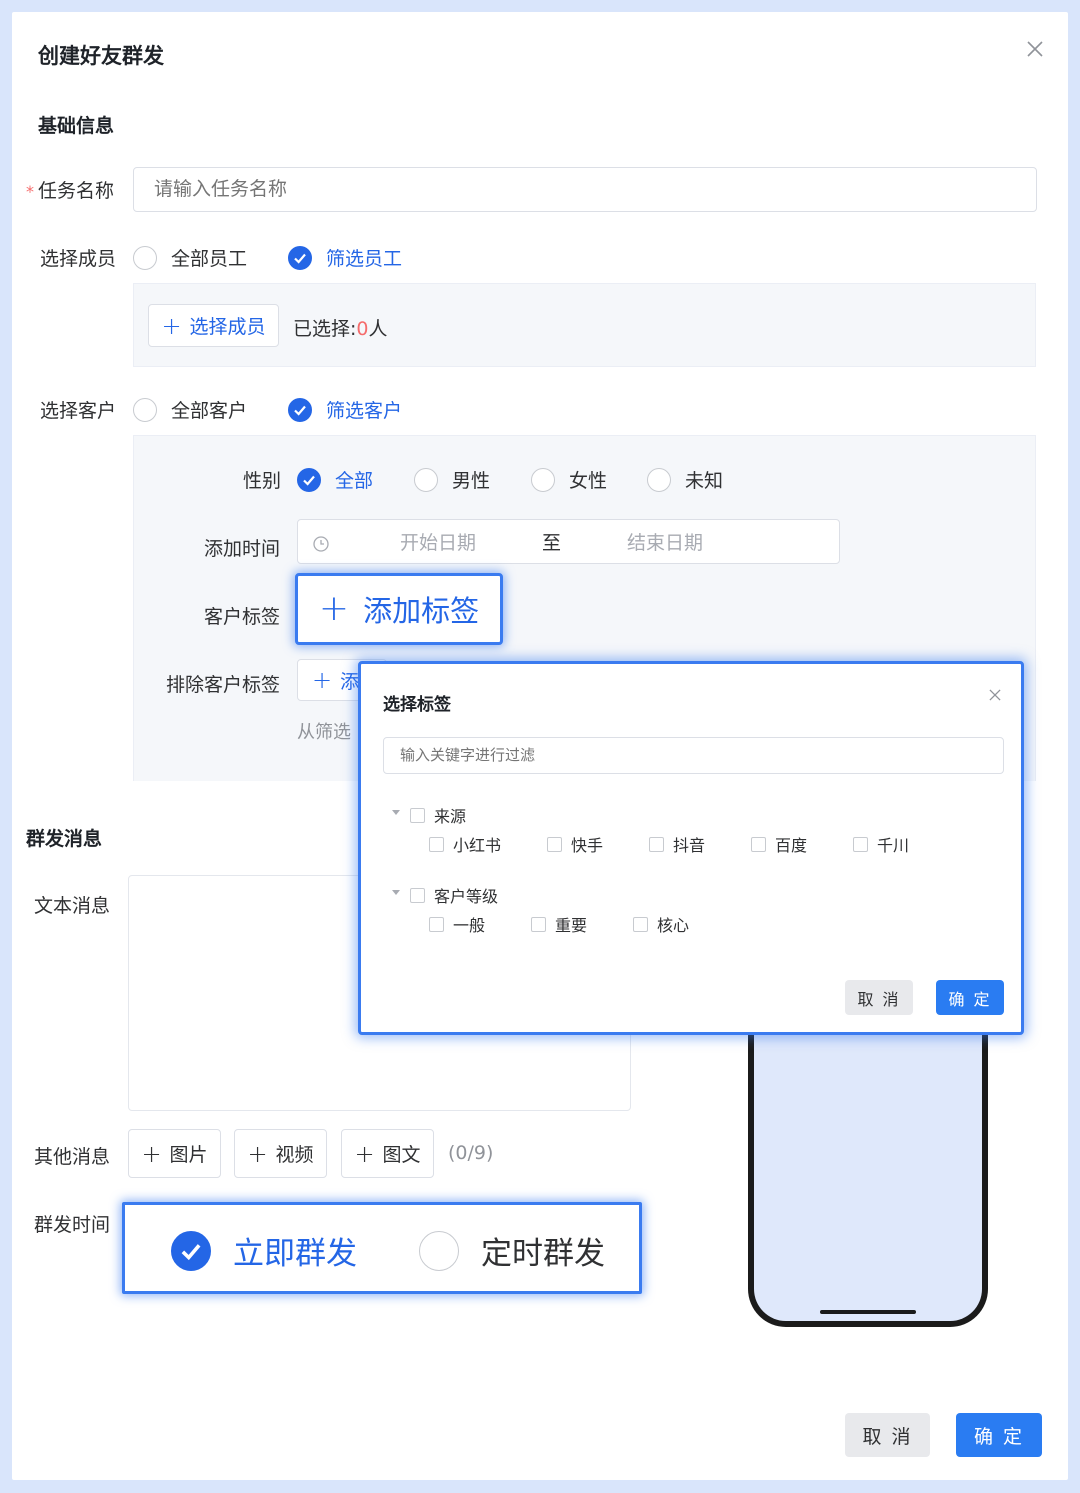 The width and height of the screenshot is (1080, 1493). I want to click on tag-group-source: 来源, so click(438, 815).